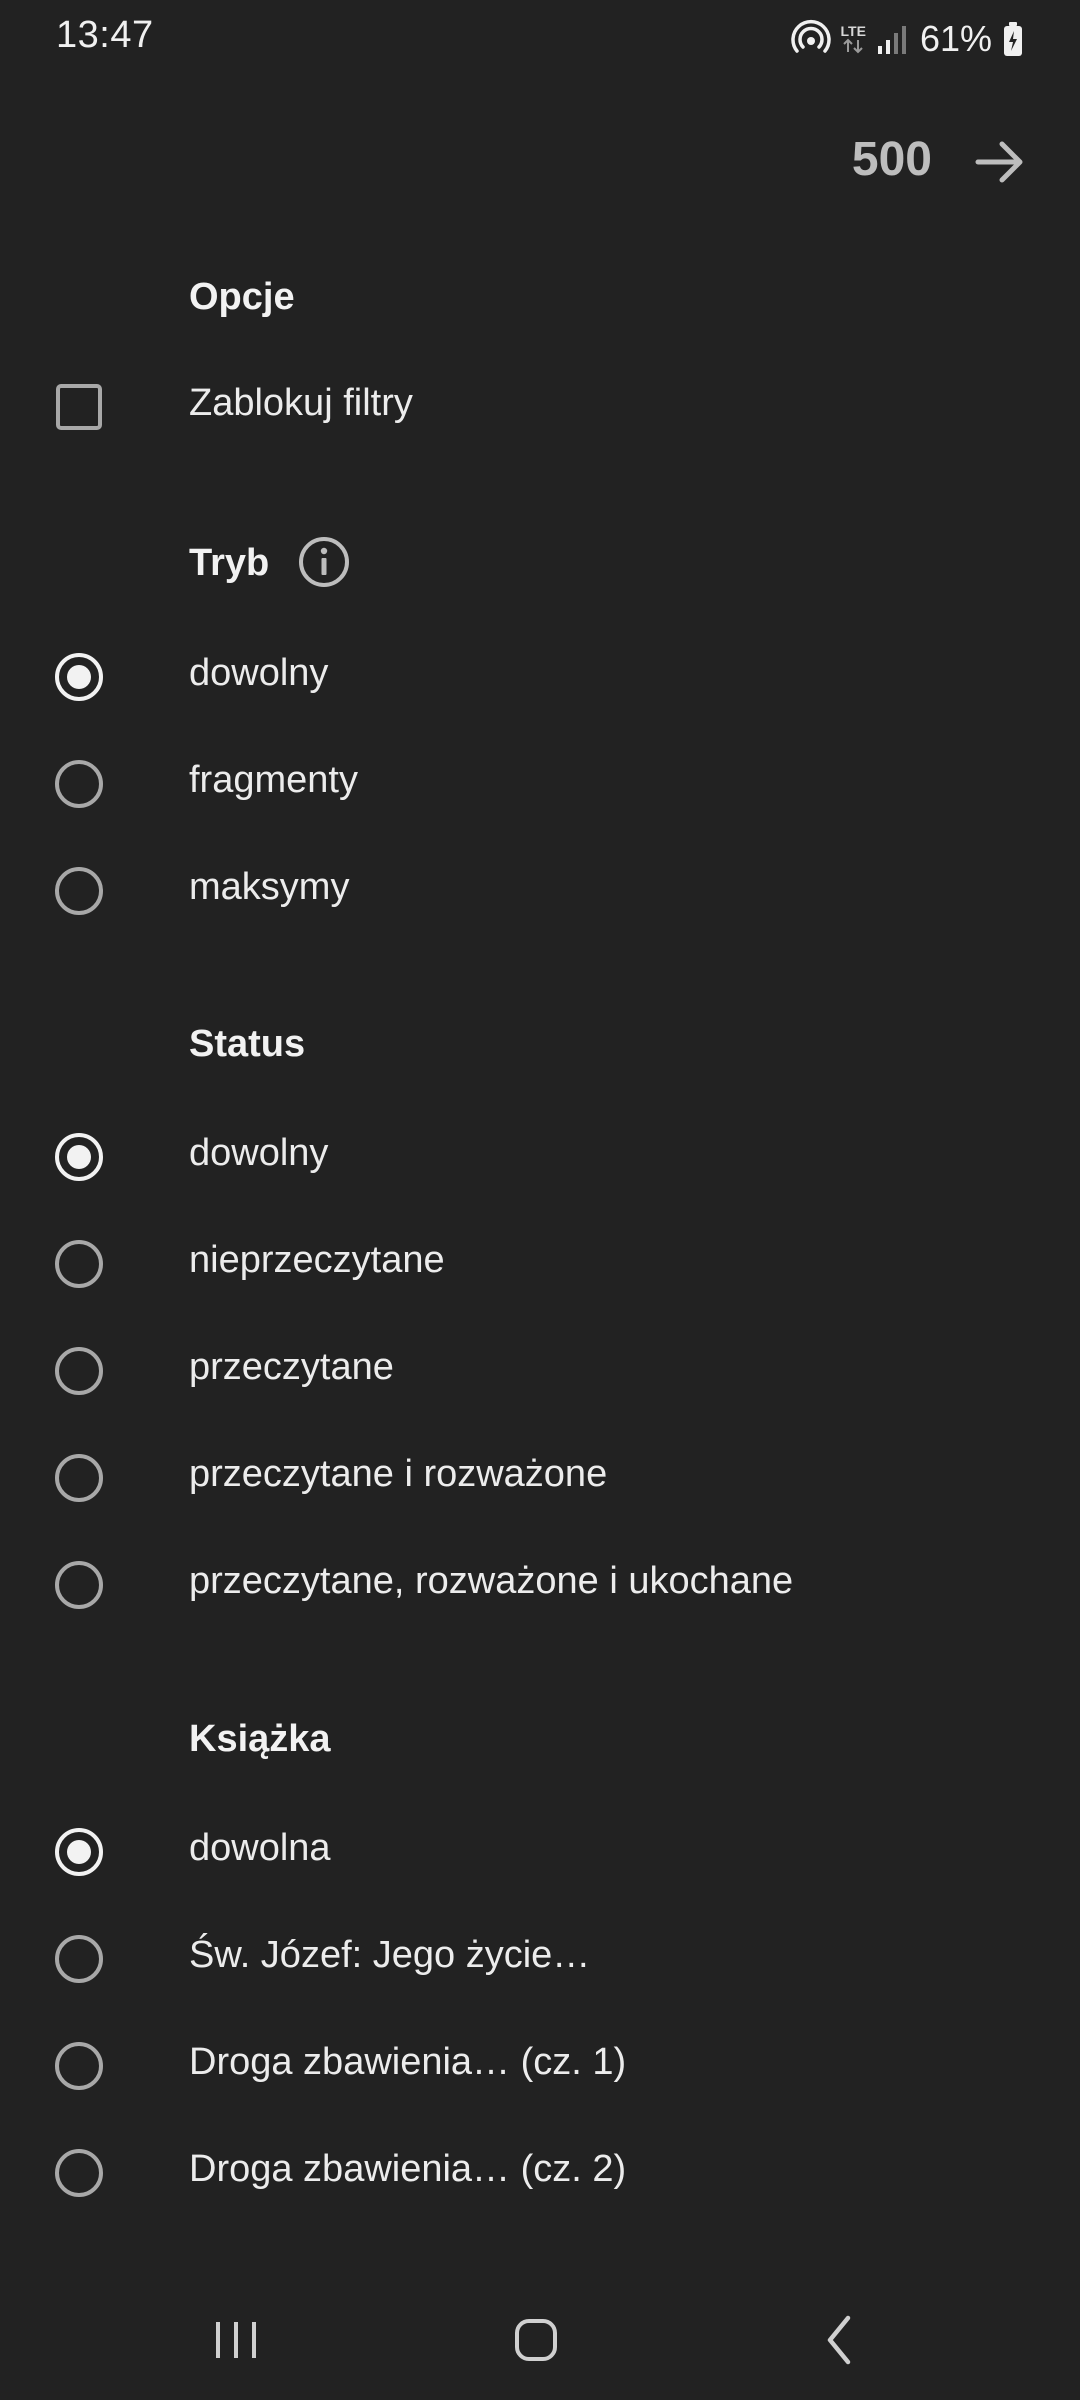  What do you see at coordinates (891, 159) in the screenshot?
I see `result-count: 500` at bounding box center [891, 159].